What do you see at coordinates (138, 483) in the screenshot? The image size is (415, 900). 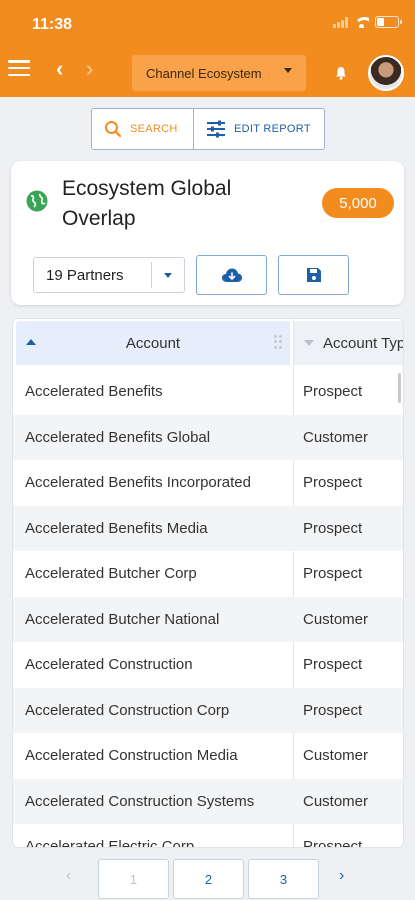 I see `account-cell: Accelerated Benefits Incorporated` at bounding box center [138, 483].